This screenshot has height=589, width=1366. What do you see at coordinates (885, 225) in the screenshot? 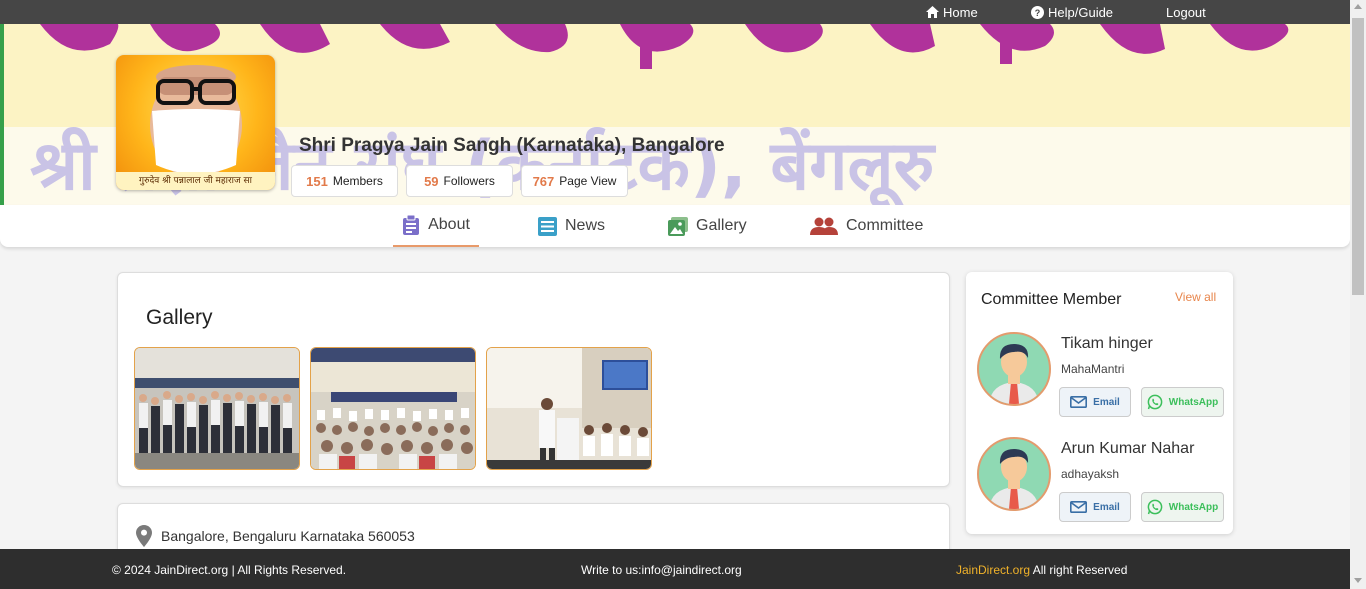
I see `tab-committee-label: Committee` at bounding box center [885, 225].